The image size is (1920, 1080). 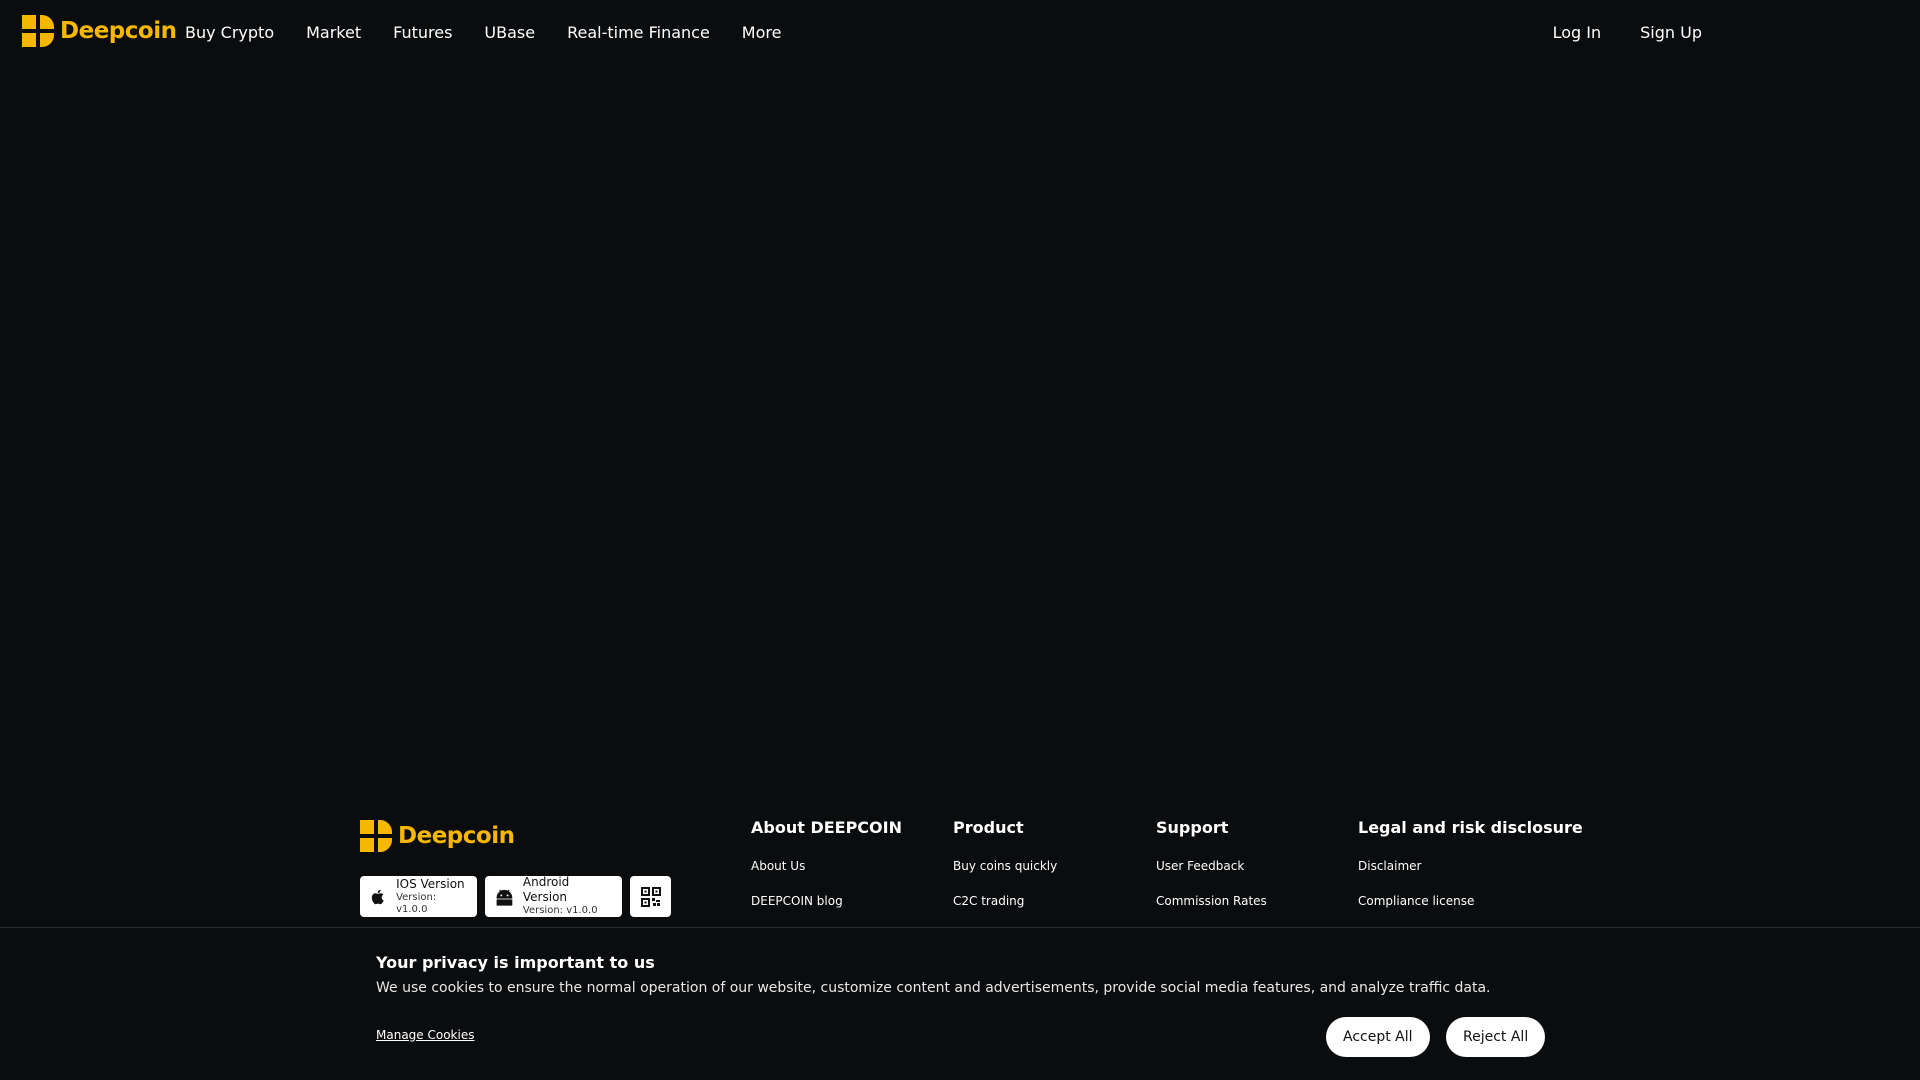 I want to click on footer-heading-legal: Legal and risk disclosure, so click(x=1470, y=827).